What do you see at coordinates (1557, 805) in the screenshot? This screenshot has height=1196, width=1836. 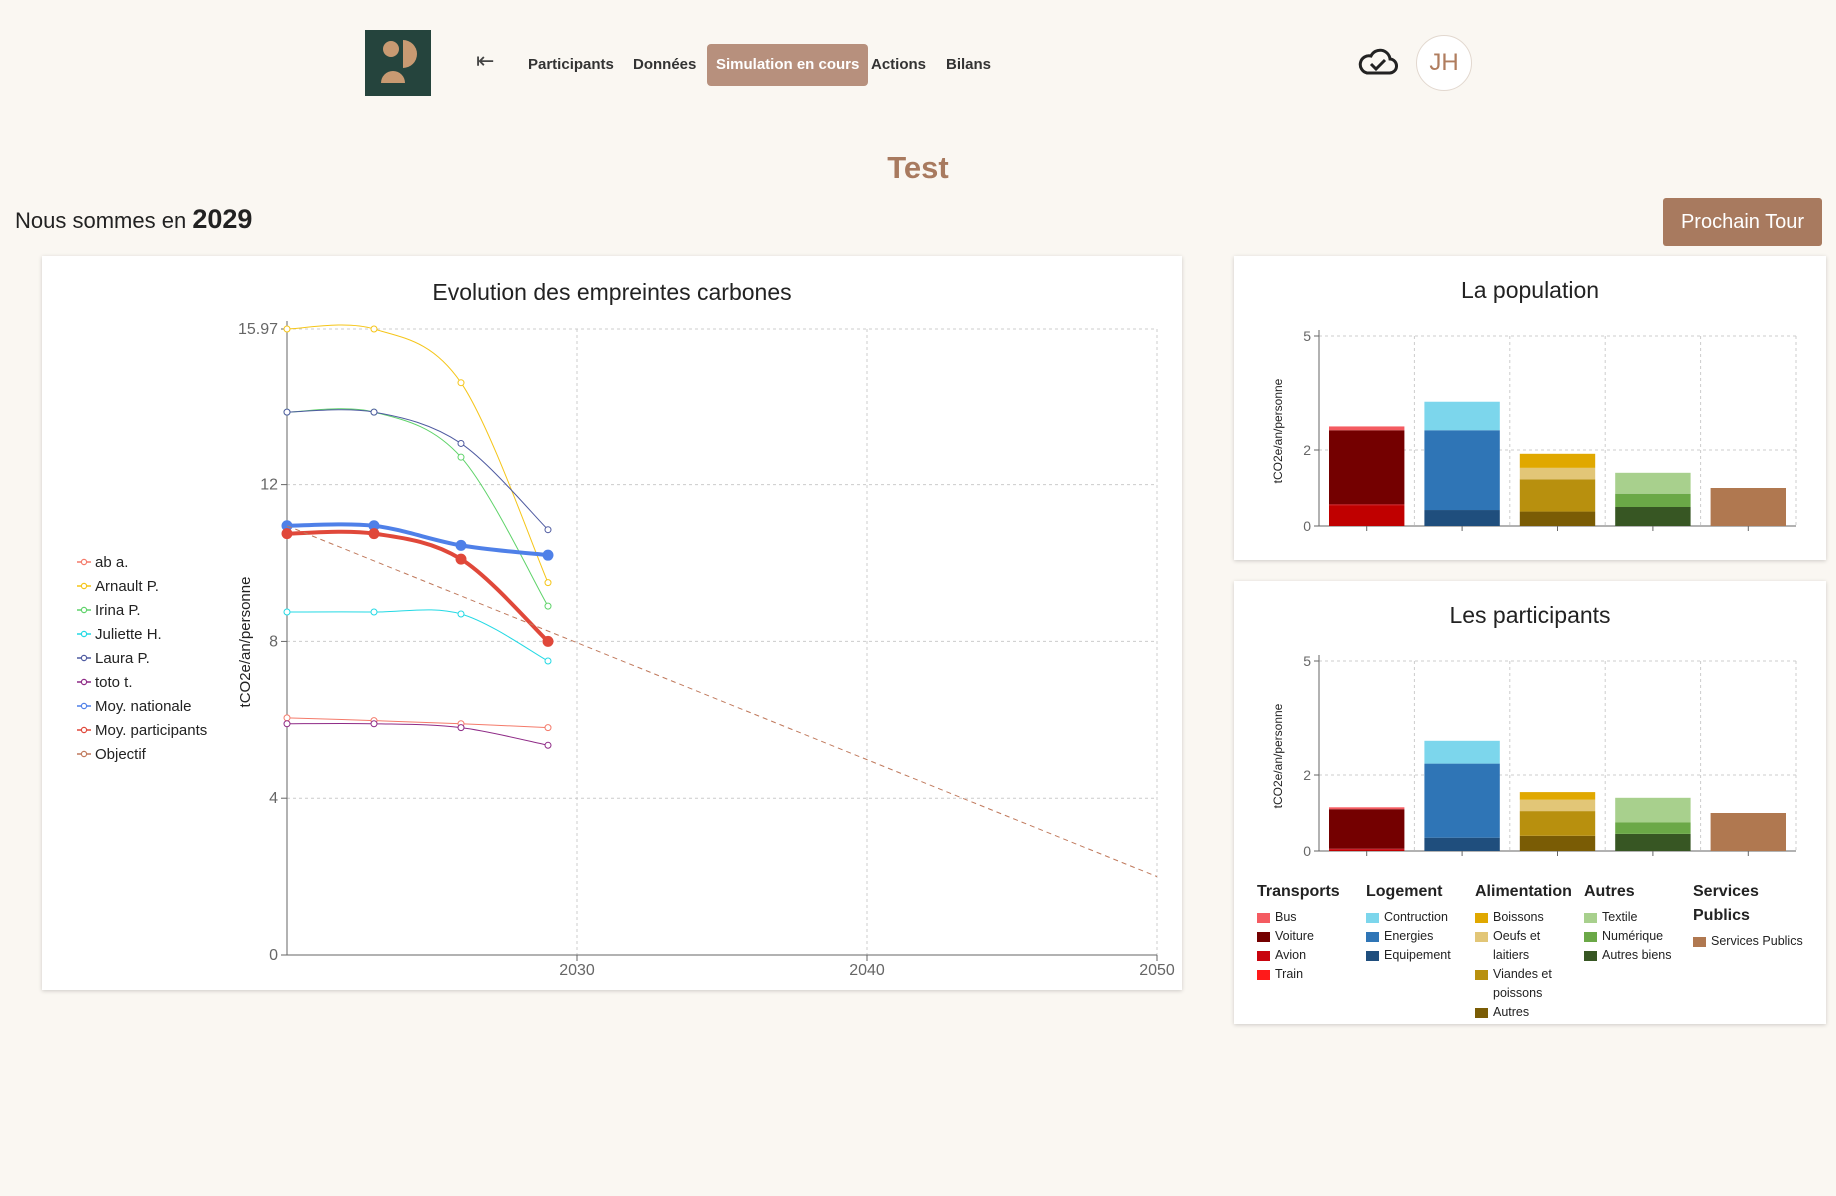 I see `bar-alimentation-oeufs-et-laitiers` at bounding box center [1557, 805].